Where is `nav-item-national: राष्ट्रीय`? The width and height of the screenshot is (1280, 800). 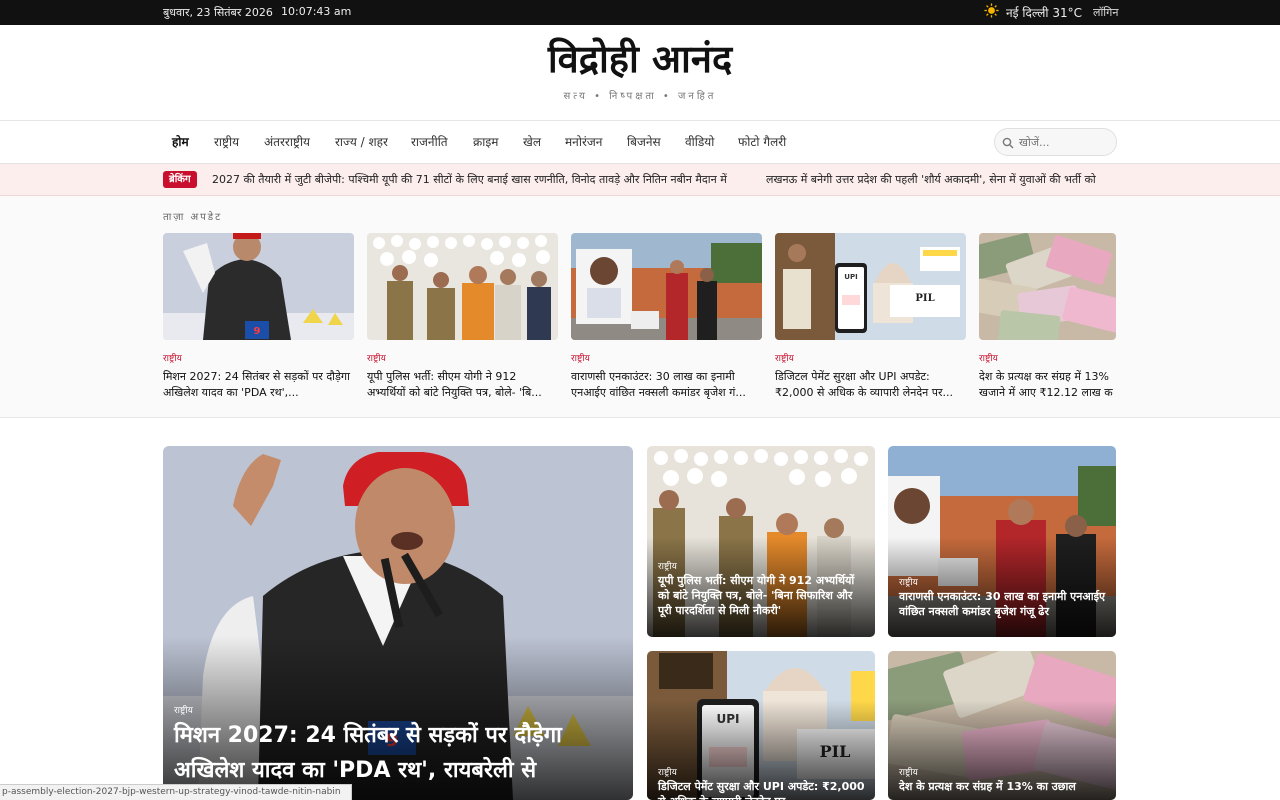
nav-item-national: राष्ट्रीय is located at coordinates (226, 141).